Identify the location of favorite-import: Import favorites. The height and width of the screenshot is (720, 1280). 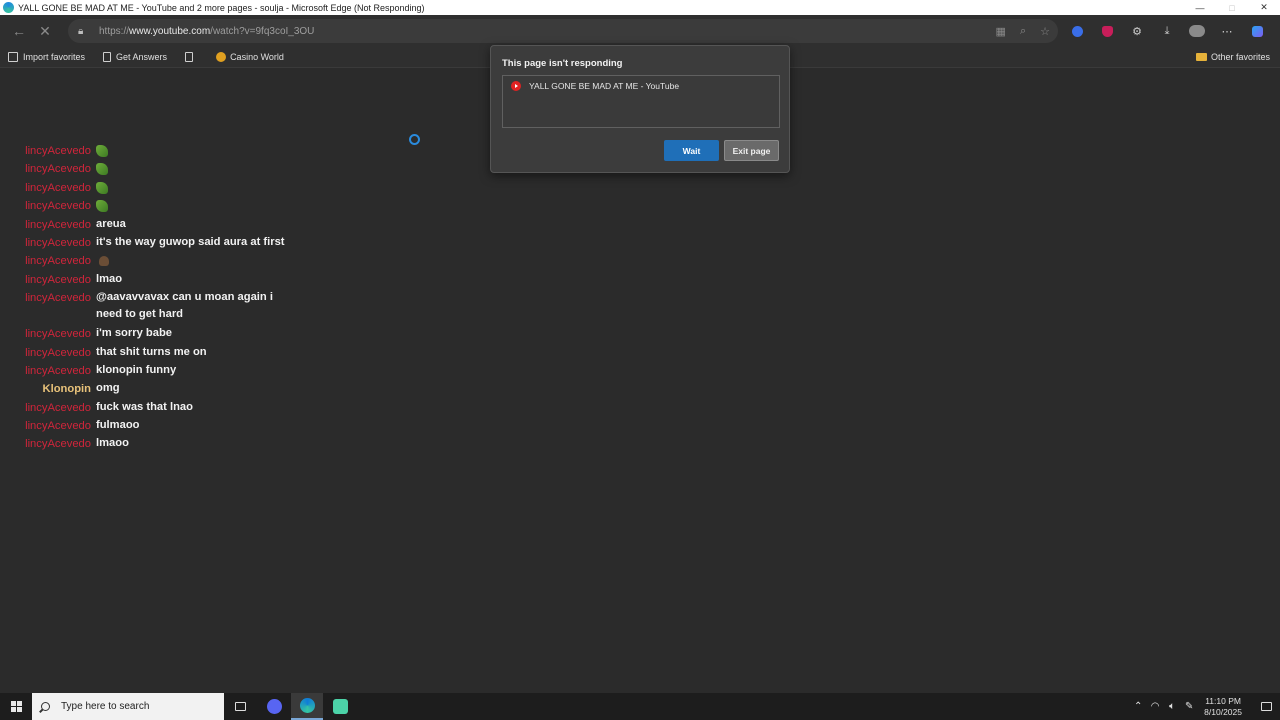
(46, 57).